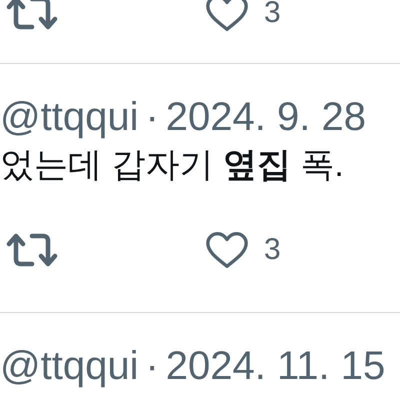 This screenshot has width=400, height=400. What do you see at coordinates (266, 117) in the screenshot?
I see `post-date: 2024. 9. 28` at bounding box center [266, 117].